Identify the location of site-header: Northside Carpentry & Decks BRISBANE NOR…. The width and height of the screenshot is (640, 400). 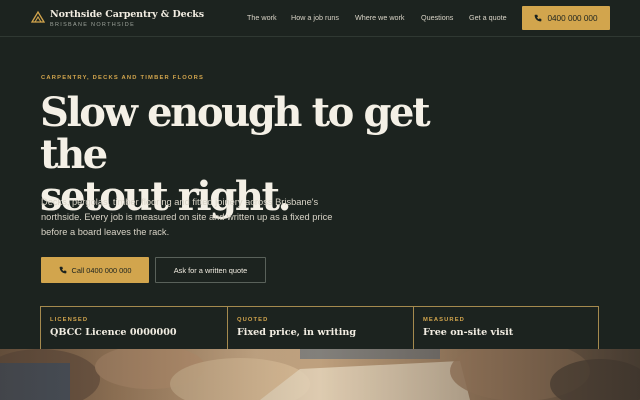
(320, 18).